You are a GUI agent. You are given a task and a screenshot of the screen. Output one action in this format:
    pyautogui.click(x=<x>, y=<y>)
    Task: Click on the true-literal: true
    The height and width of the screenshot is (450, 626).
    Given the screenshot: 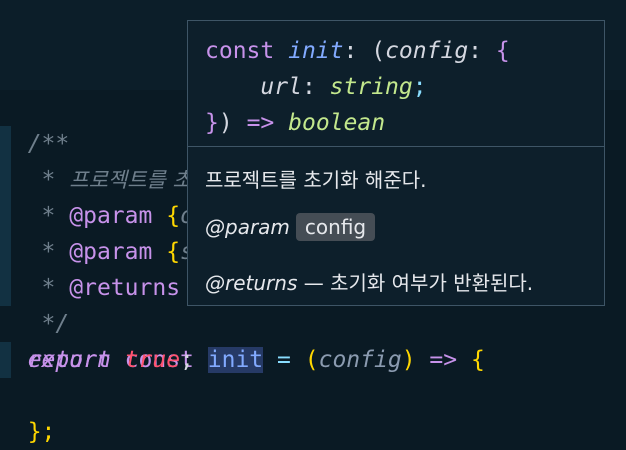 What is the action you would take?
    pyautogui.click(x=152, y=360)
    